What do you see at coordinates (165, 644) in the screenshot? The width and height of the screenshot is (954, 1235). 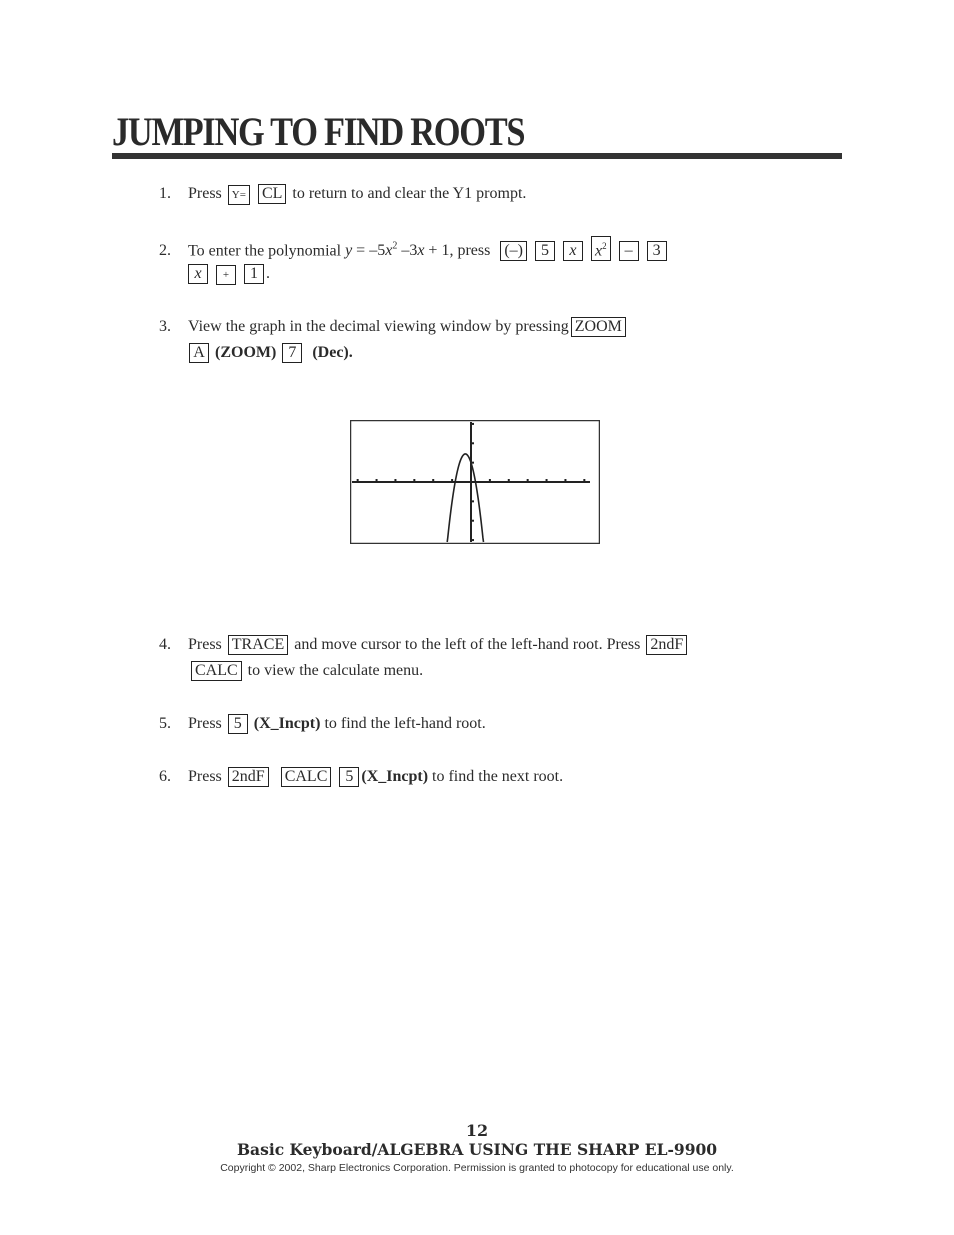 I see `step-number: 4.` at bounding box center [165, 644].